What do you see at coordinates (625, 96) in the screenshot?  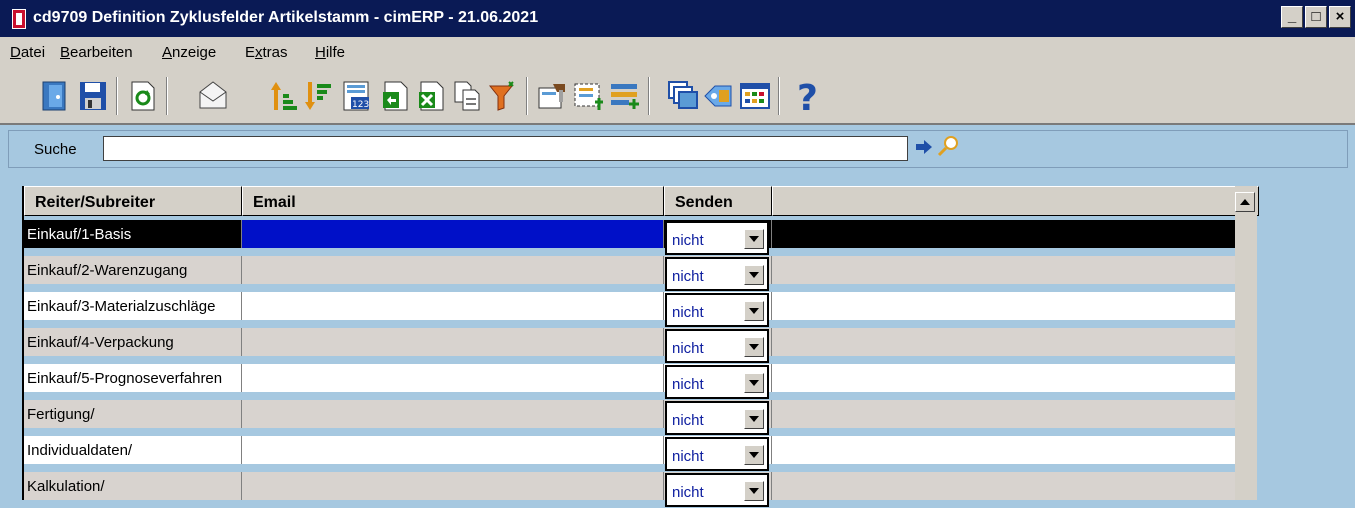 I see `insert-row-icon` at bounding box center [625, 96].